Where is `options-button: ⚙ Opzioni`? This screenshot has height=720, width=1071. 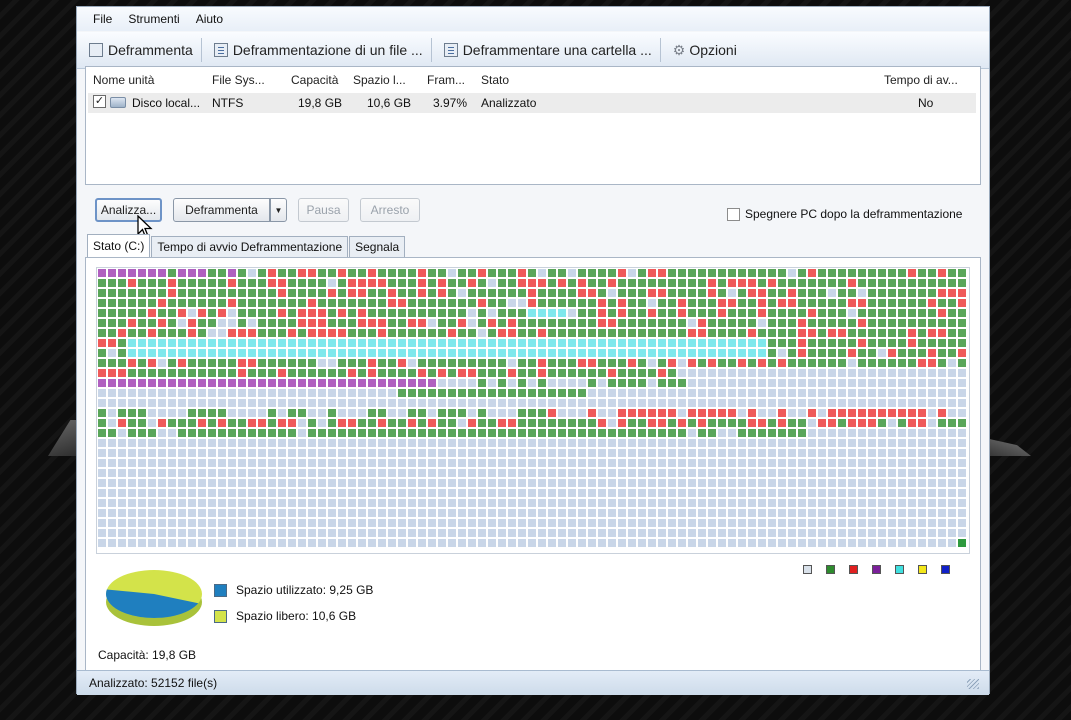
options-button: ⚙ Opzioni is located at coordinates (703, 50).